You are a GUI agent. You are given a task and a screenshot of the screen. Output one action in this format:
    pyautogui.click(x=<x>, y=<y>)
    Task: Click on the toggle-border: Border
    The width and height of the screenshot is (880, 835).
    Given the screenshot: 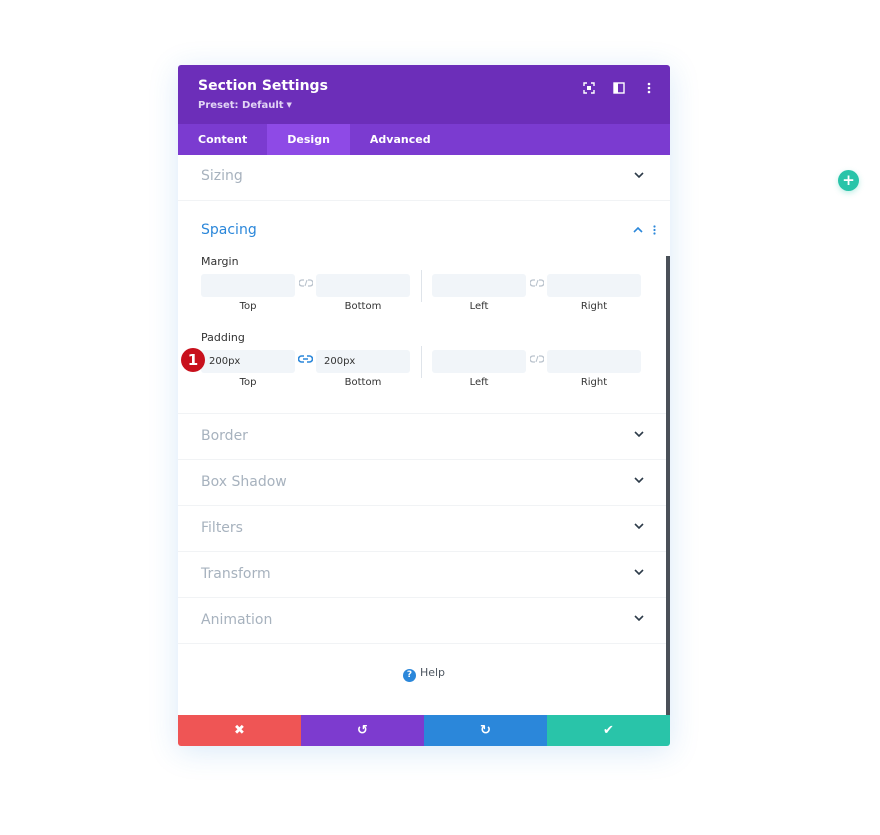 What is the action you would take?
    pyautogui.click(x=424, y=437)
    